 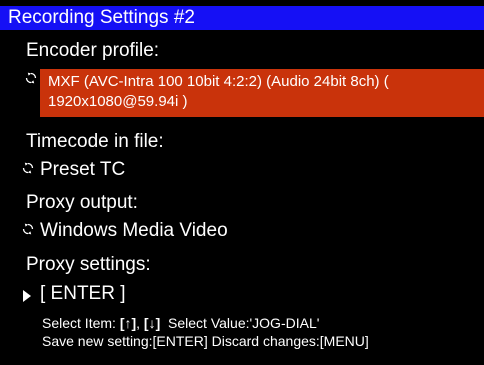 I want to click on proxy-output-label: Proxy output:, so click(x=82, y=202).